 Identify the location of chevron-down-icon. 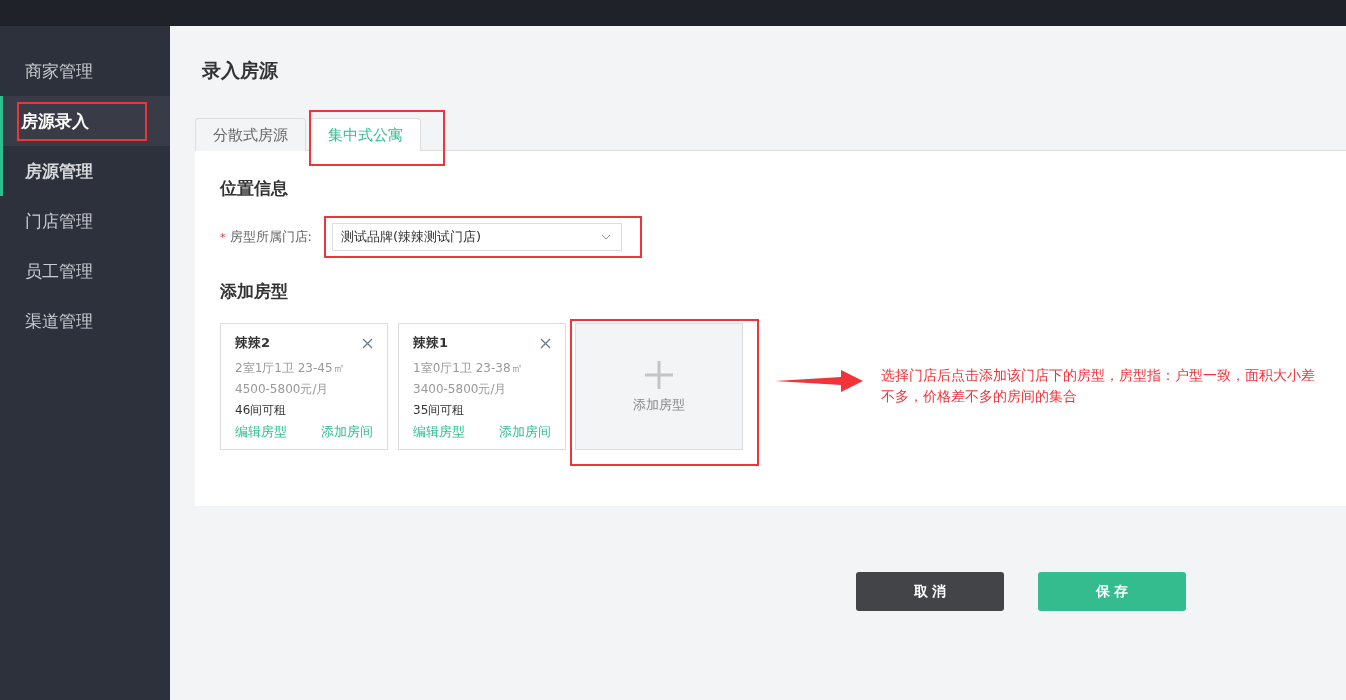
(605, 237).